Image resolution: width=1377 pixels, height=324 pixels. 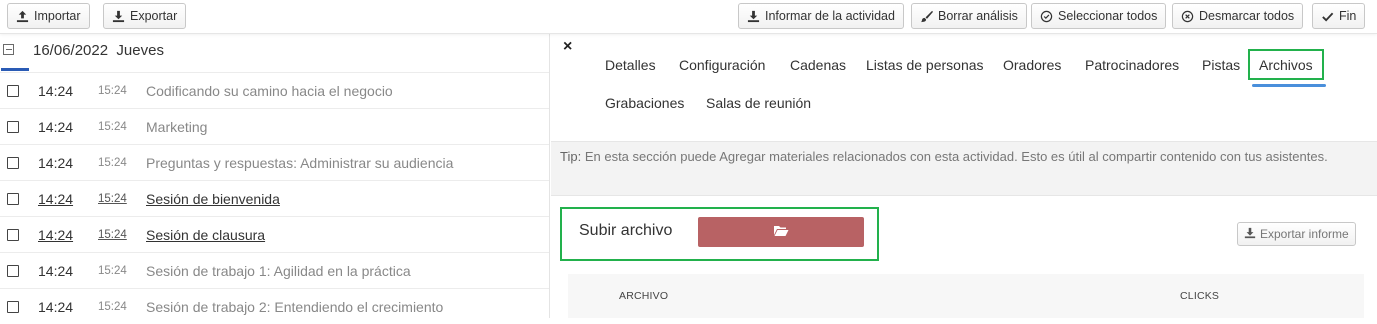 I want to click on close-icon: ×, so click(x=567, y=47).